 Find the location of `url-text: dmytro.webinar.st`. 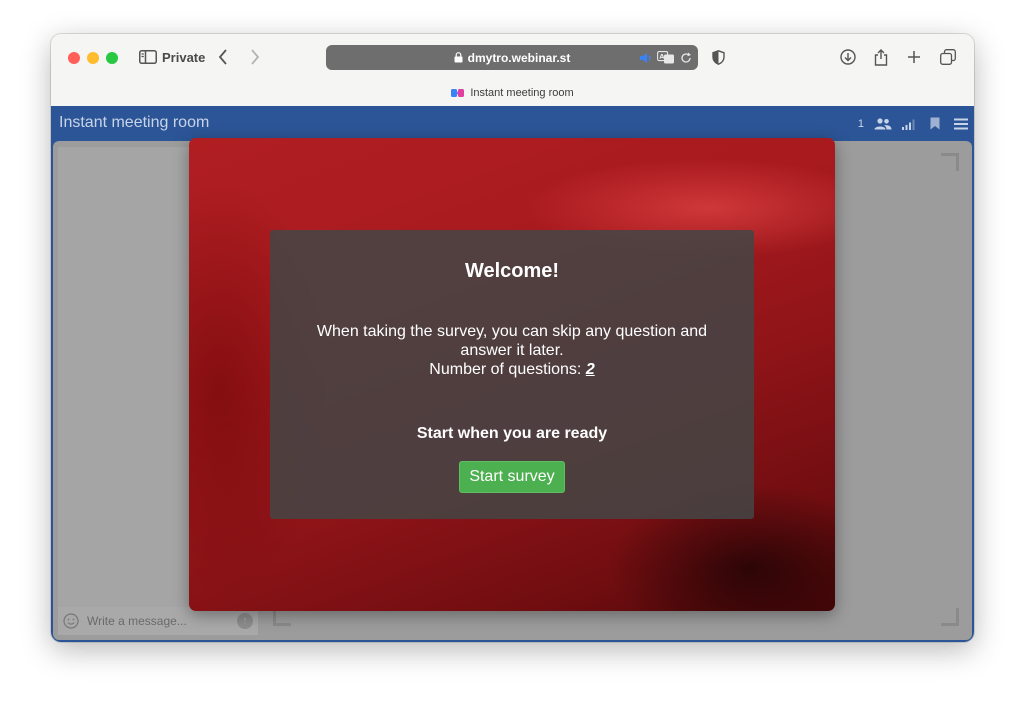

url-text: dmytro.webinar.st is located at coordinates (519, 57).